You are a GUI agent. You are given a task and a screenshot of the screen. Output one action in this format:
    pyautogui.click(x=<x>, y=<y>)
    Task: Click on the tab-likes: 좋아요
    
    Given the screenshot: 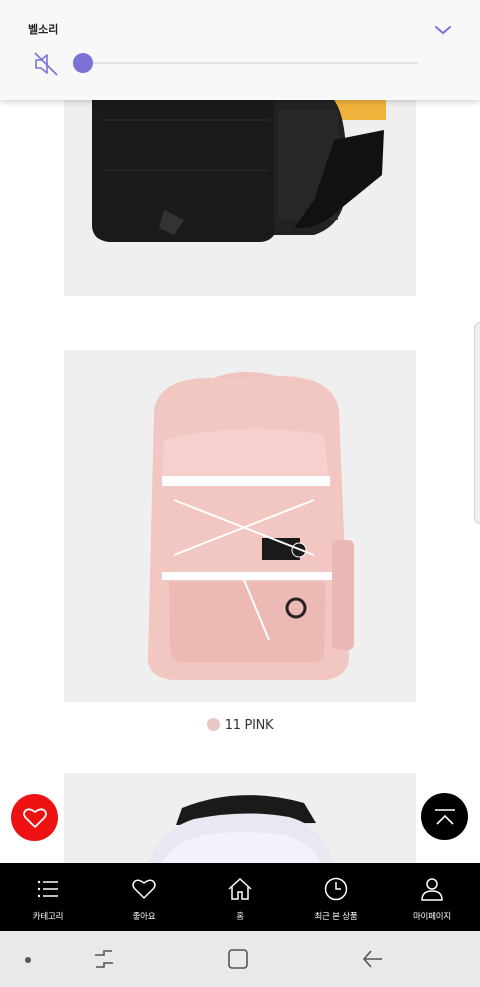 What is the action you would take?
    pyautogui.click(x=144, y=897)
    